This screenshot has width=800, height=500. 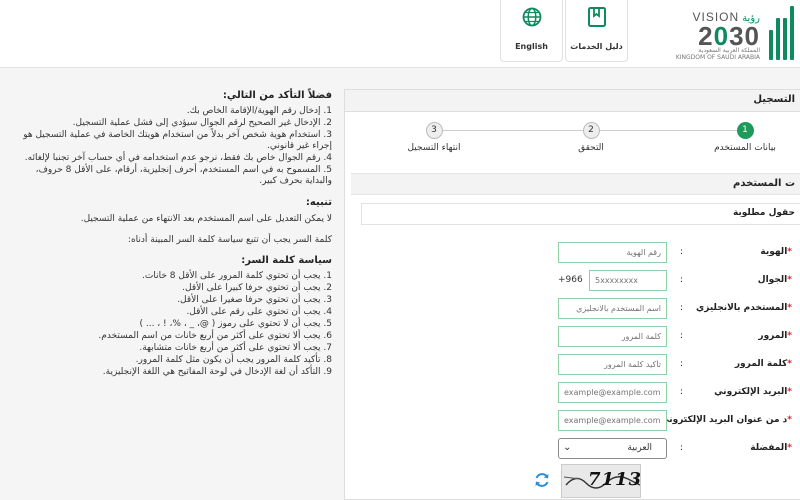 I want to click on language-select: العربية ⌄, so click(x=612, y=448).